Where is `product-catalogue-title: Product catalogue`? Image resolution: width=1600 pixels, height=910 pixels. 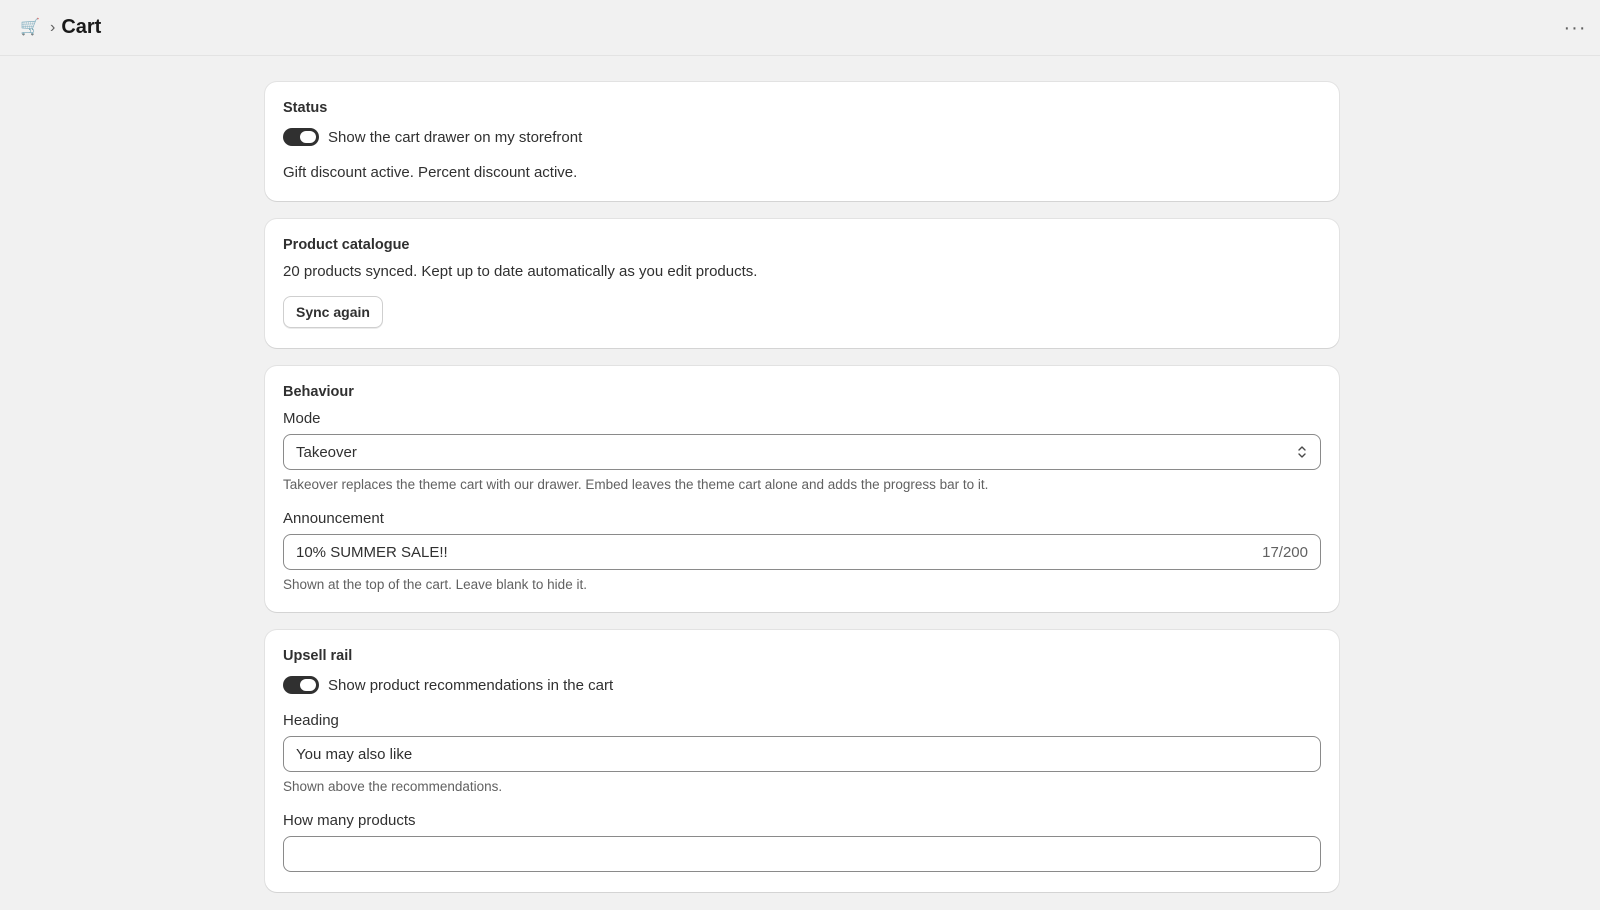 product-catalogue-title: Product catalogue is located at coordinates (346, 245).